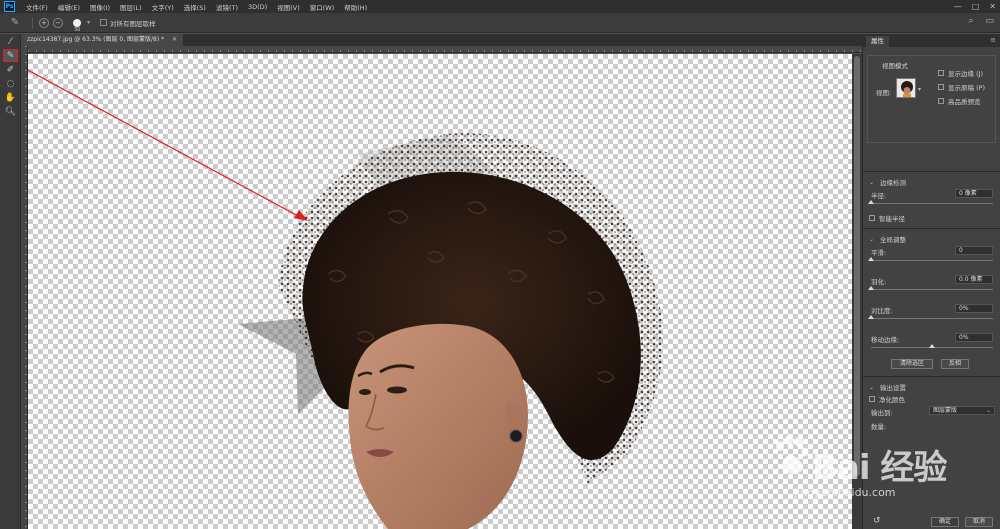 The image size is (1000, 529). I want to click on feather-slider, so click(930, 288).